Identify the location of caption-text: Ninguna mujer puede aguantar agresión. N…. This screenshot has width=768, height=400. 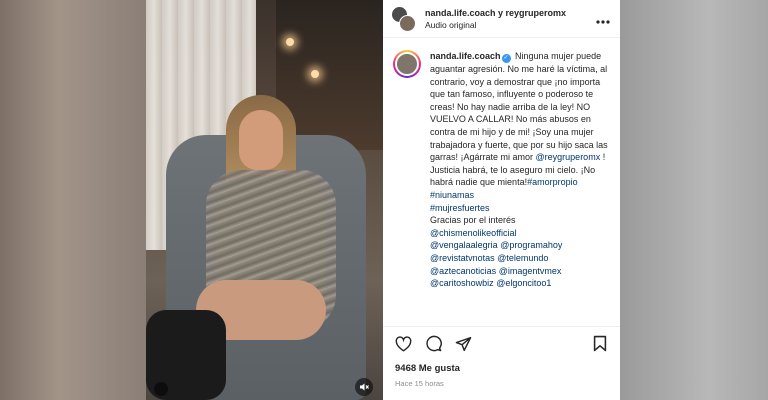
(519, 107).